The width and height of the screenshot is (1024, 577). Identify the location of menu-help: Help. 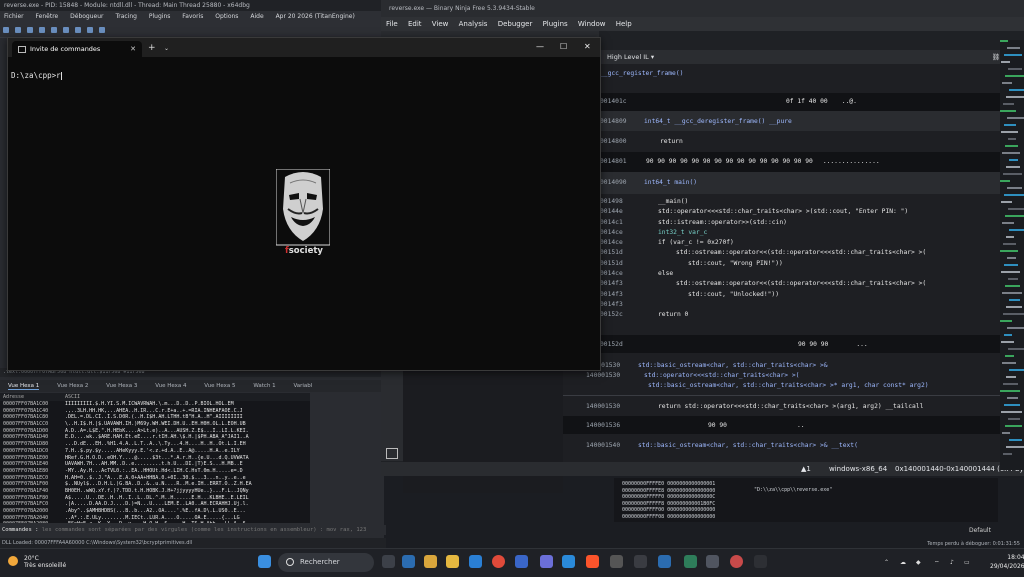
(624, 24).